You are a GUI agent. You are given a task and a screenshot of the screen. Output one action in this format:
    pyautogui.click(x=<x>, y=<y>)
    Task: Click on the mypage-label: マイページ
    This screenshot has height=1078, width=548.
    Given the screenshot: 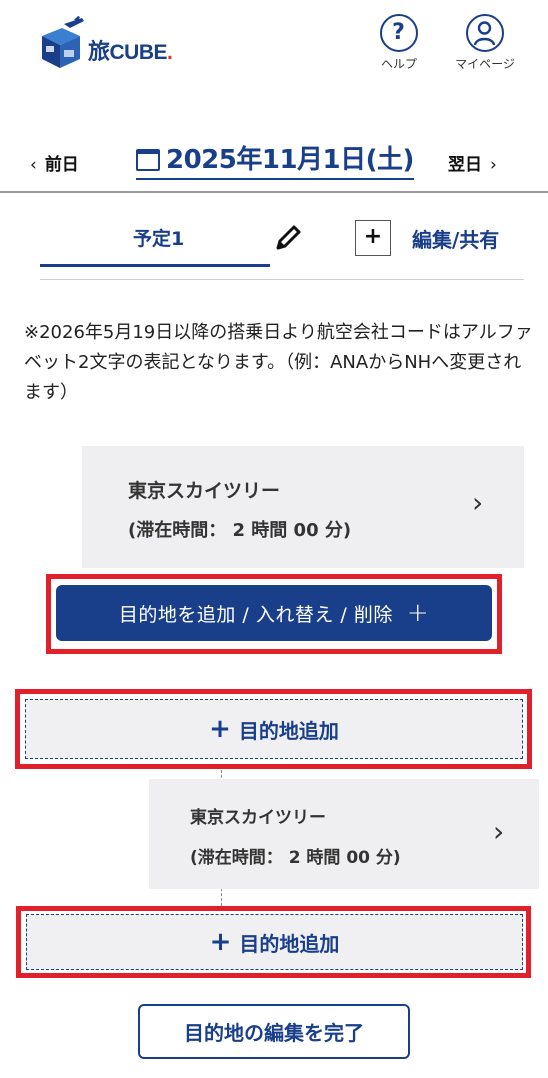 What is the action you would take?
    pyautogui.click(x=485, y=64)
    